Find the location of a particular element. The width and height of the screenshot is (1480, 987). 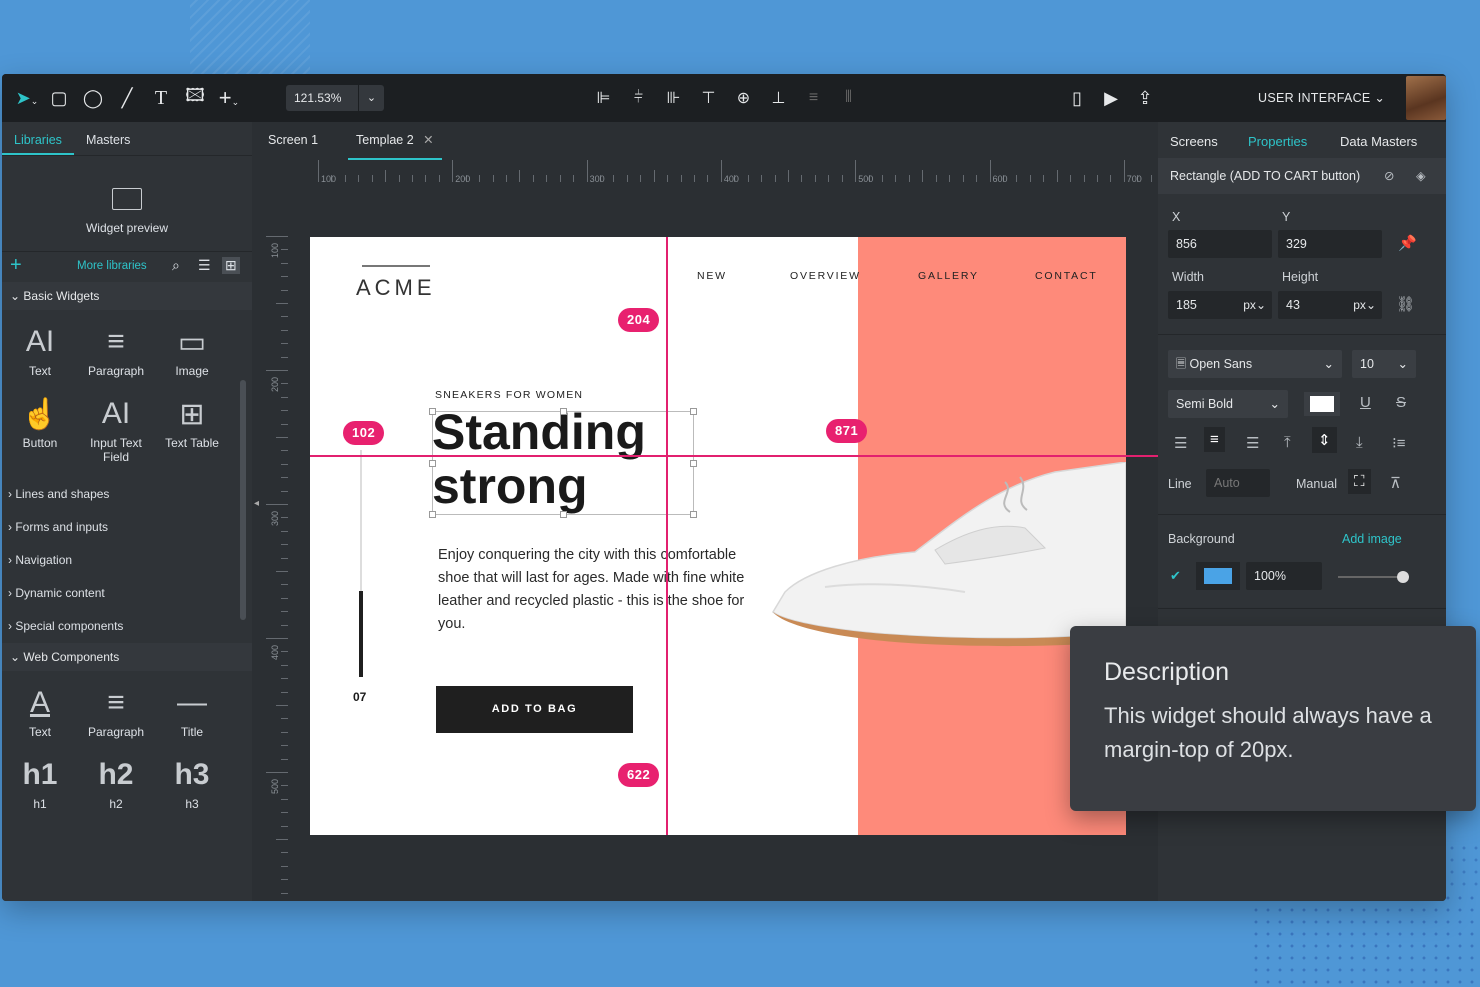

category-forms-and-inputs: › Forms and inputs is located at coordinates (127, 527).